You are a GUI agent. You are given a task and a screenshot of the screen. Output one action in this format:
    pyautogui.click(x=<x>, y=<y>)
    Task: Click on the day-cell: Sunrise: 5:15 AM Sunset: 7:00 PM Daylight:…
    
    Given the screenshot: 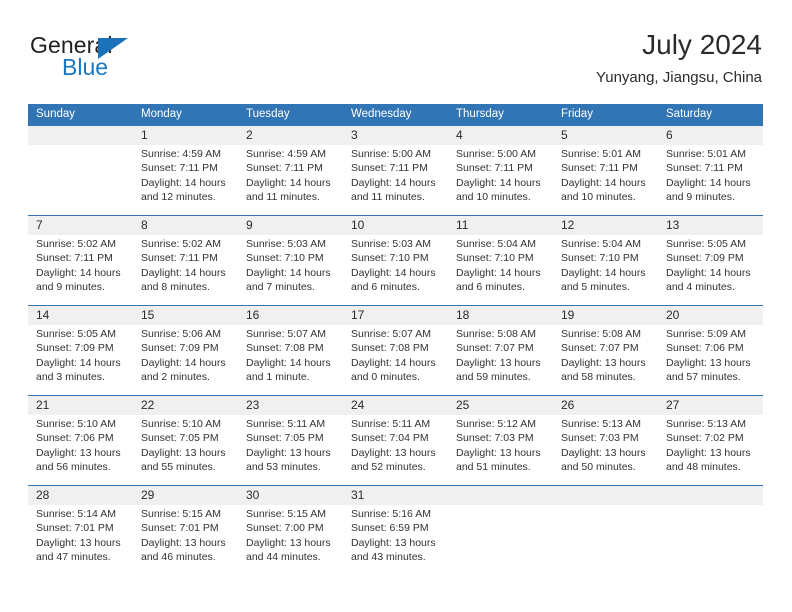 What is the action you would take?
    pyautogui.click(x=290, y=540)
    